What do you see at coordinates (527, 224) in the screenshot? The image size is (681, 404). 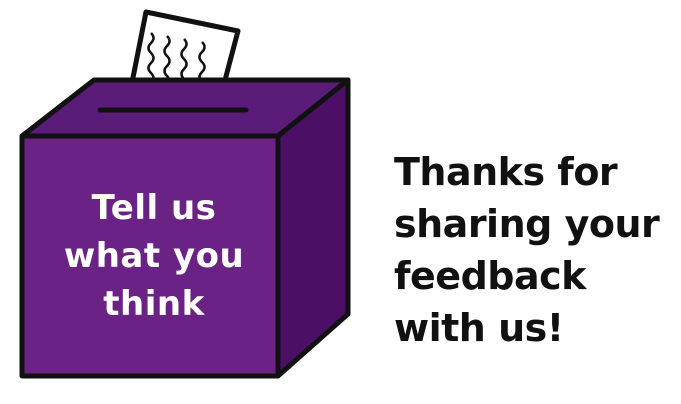 I see `message-line-2: sharing your` at bounding box center [527, 224].